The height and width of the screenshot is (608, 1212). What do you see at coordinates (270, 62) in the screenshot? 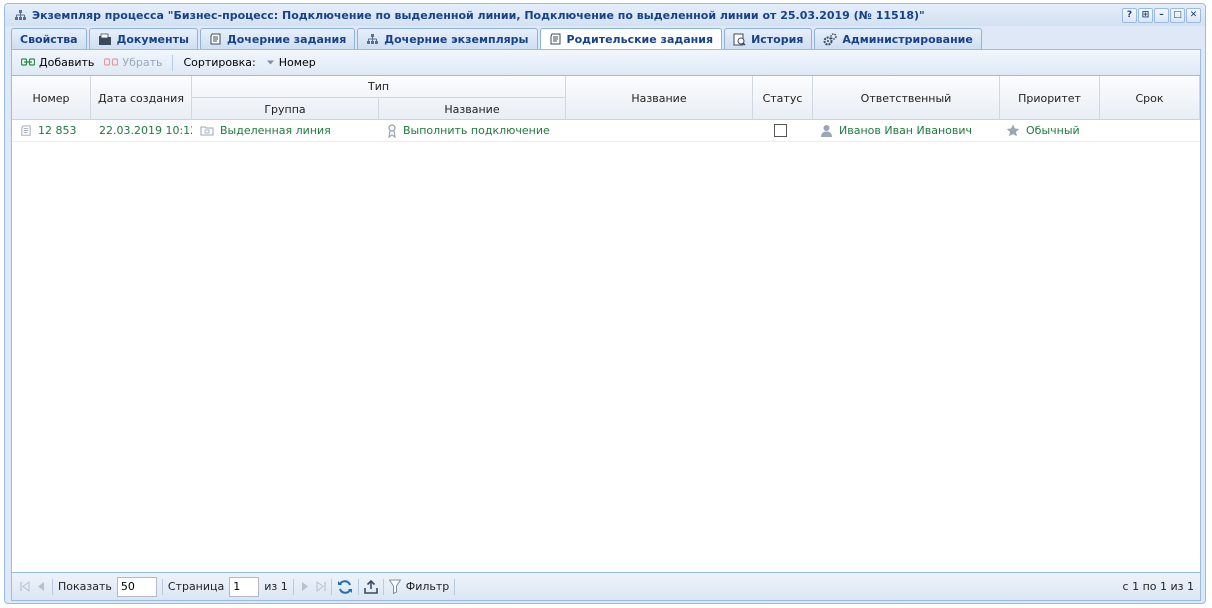
I see `sort-arrow-icon` at bounding box center [270, 62].